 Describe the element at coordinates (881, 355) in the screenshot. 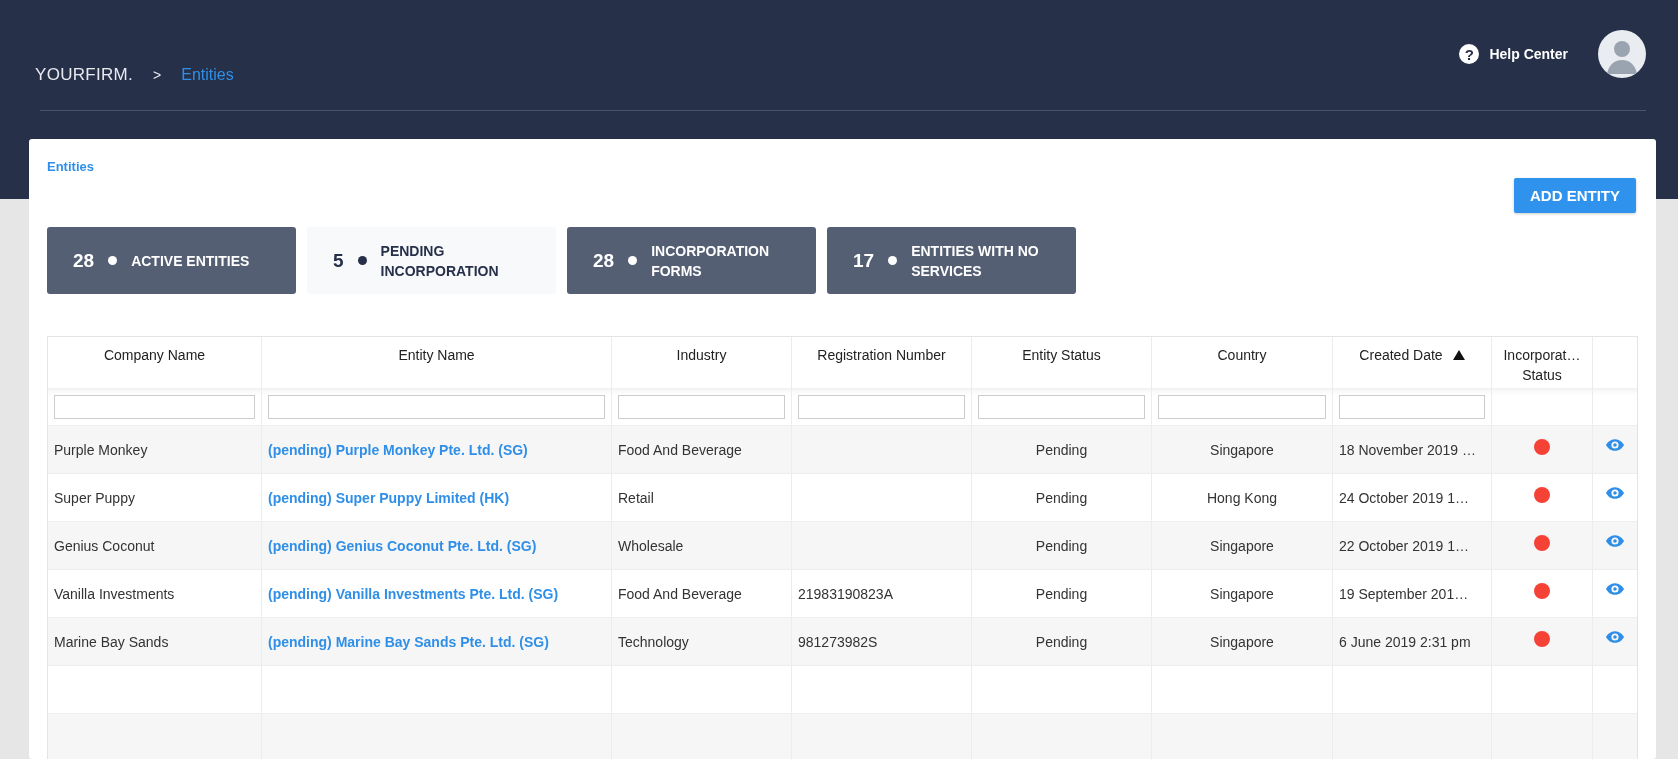

I see `column-header: Registration Number` at that location.